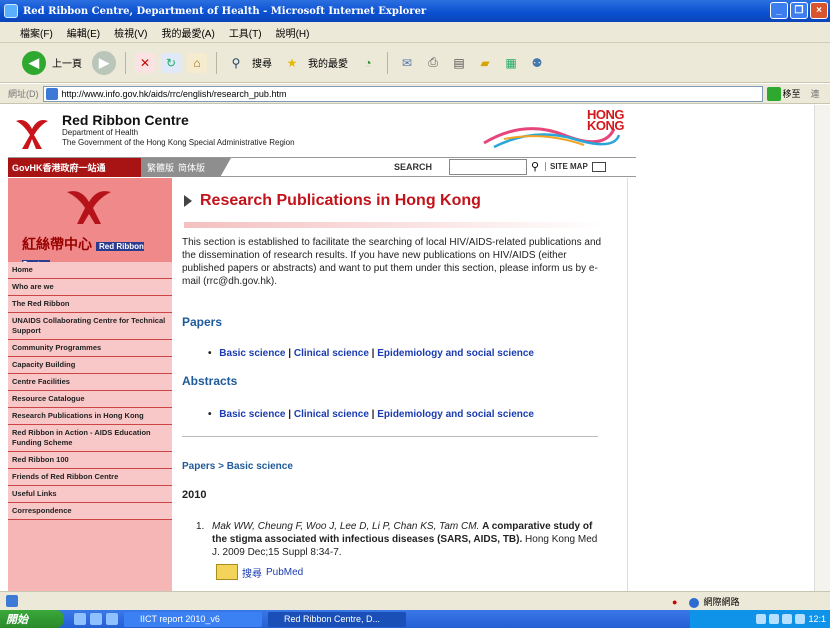 The width and height of the screenshot is (830, 628). What do you see at coordinates (394, 225) in the screenshot?
I see `title-underline` at bounding box center [394, 225].